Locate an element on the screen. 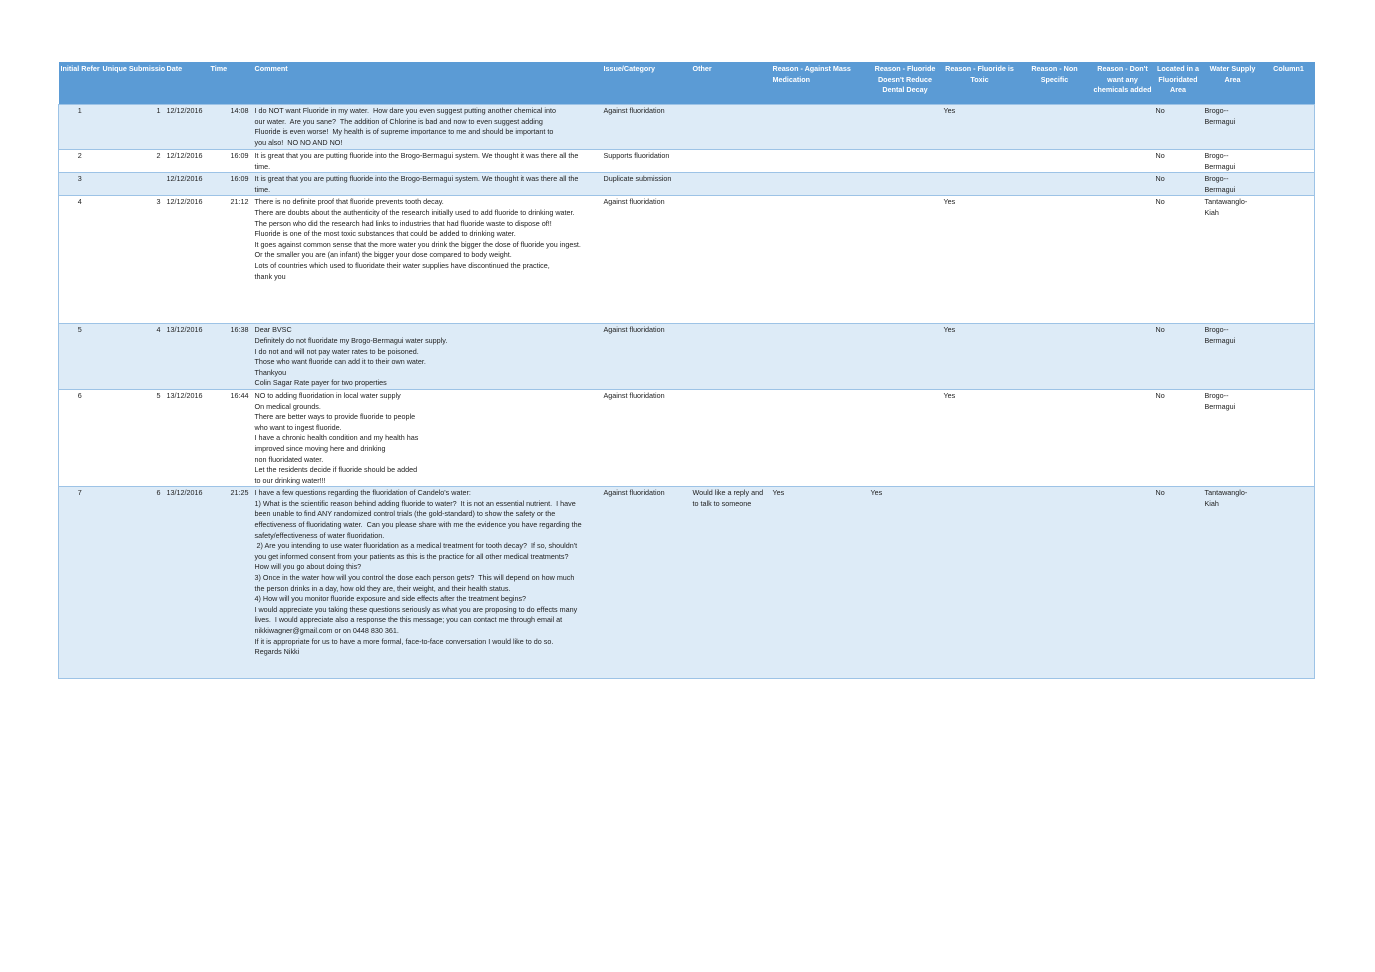  header-comment: Comment is located at coordinates (427, 83).